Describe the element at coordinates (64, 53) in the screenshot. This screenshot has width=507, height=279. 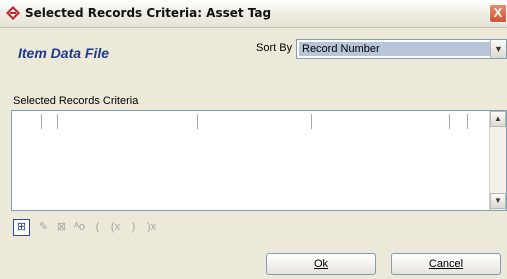
I see `page-heading: Item Data File` at that location.